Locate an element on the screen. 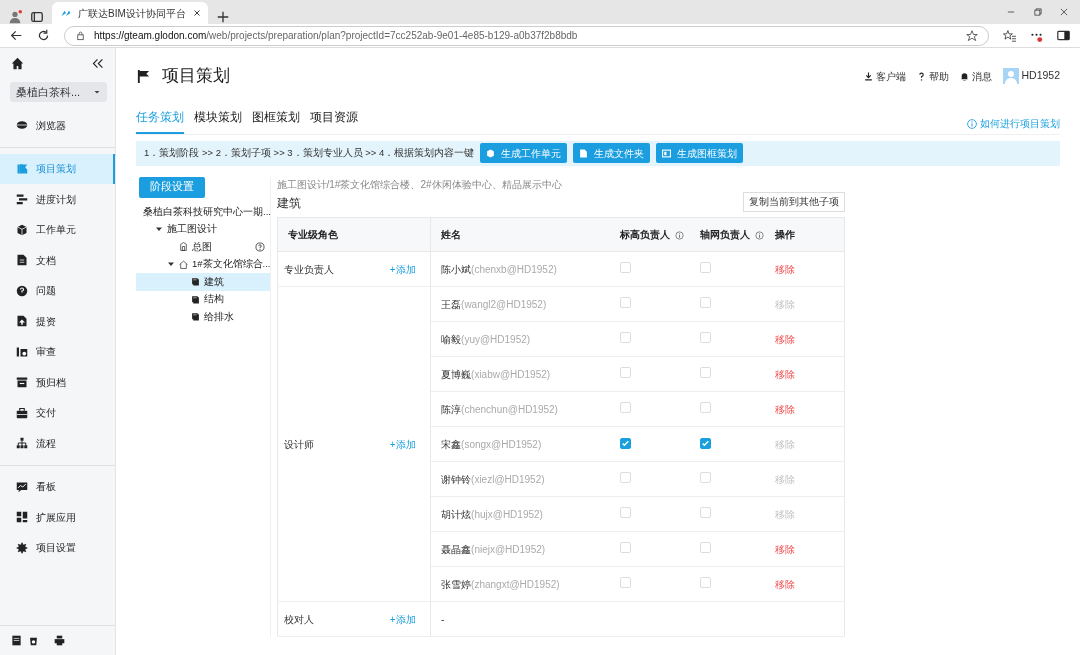 This screenshot has height=655, width=1080. lock-icon is located at coordinates (80, 35).